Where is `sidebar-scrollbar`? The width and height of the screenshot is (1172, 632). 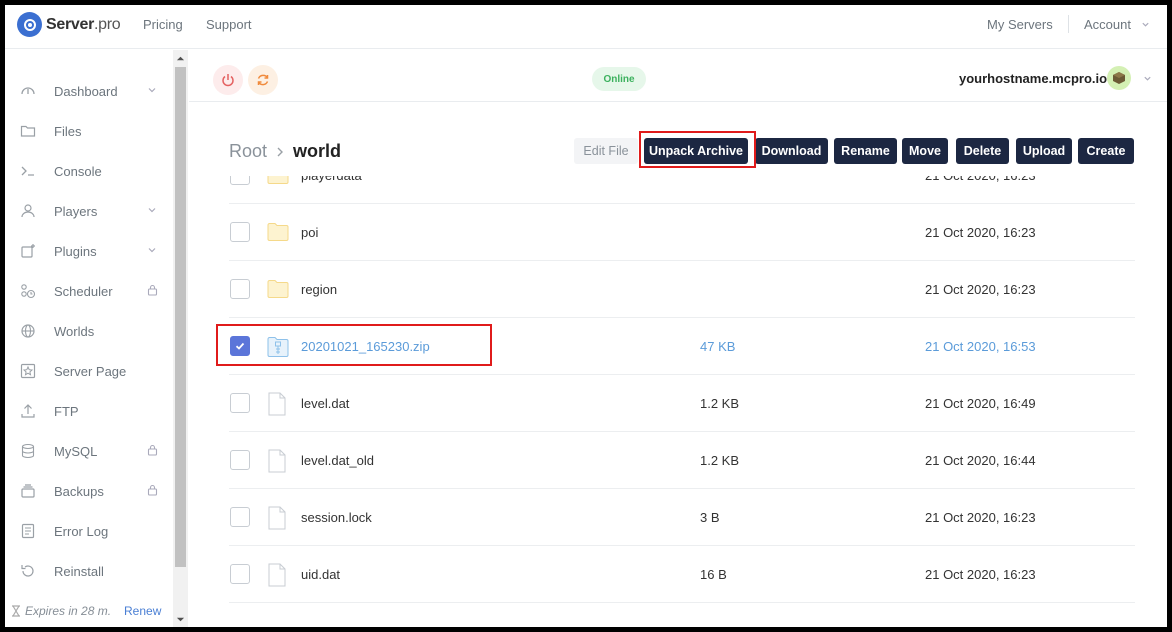 sidebar-scrollbar is located at coordinates (180, 338).